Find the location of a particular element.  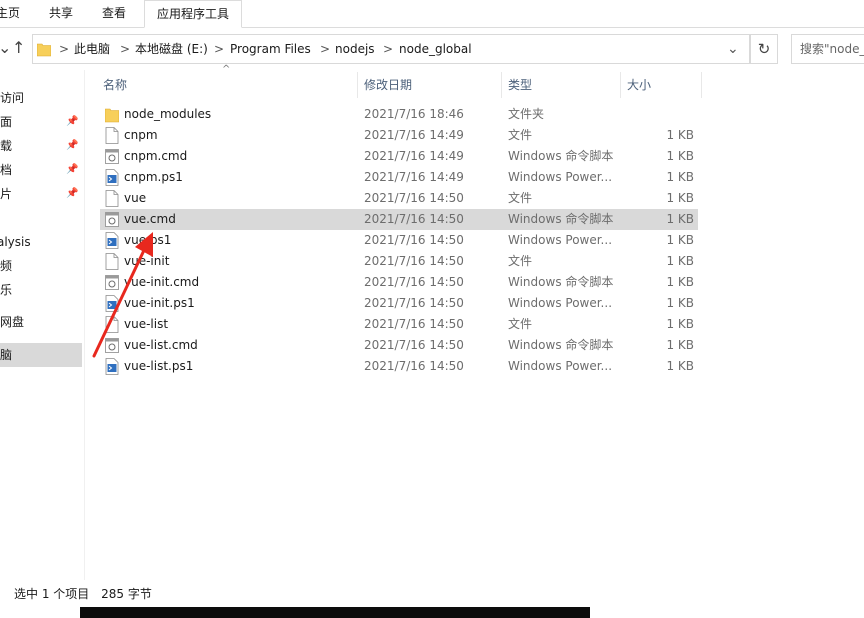

file-name: vue-init.ps1 is located at coordinates (159, 303).